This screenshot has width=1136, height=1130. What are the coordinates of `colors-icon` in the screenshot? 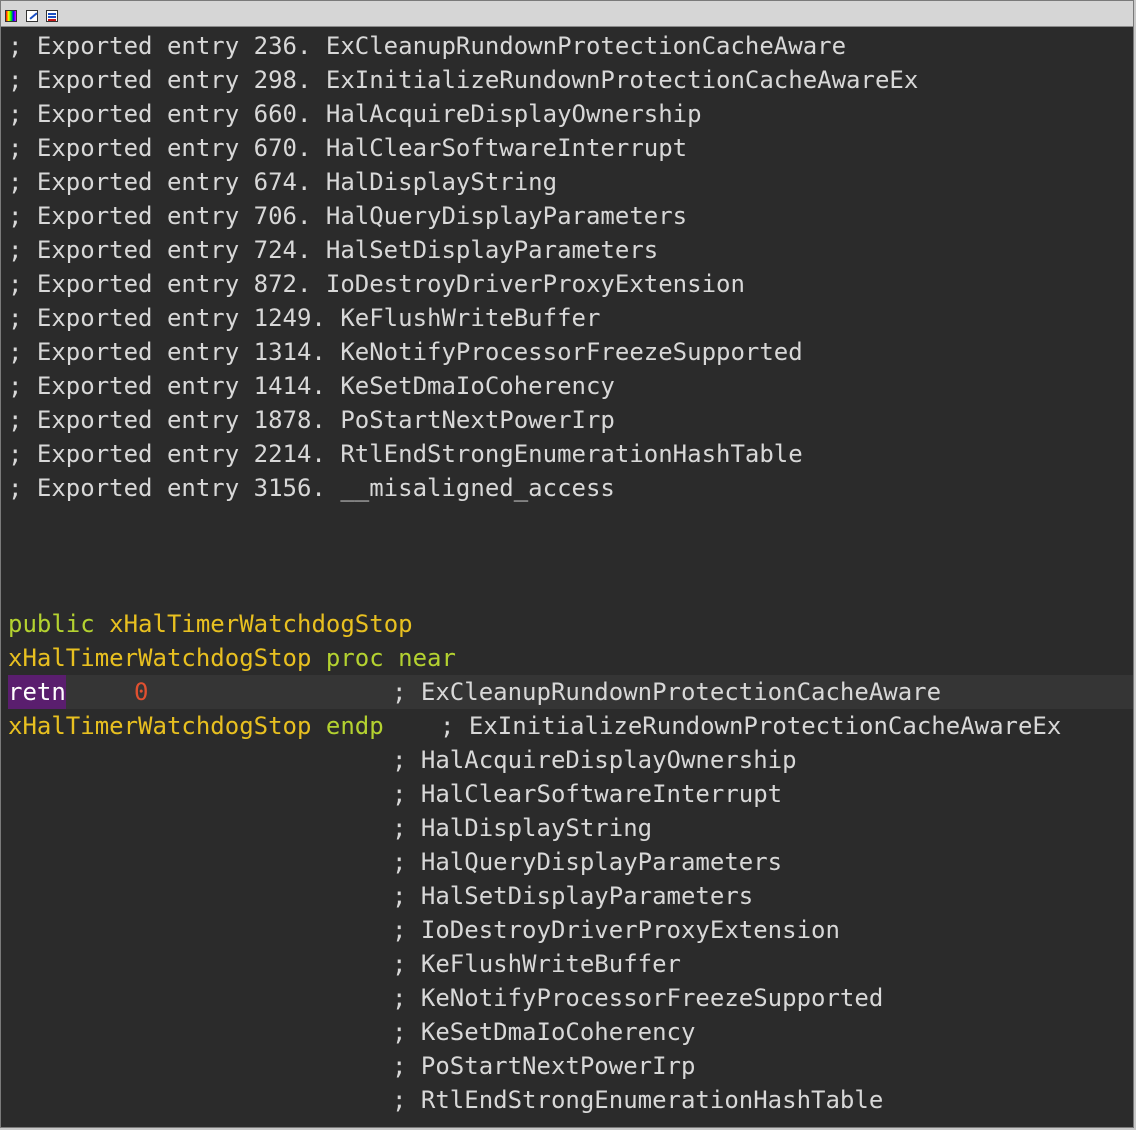 It's located at (11, 16).